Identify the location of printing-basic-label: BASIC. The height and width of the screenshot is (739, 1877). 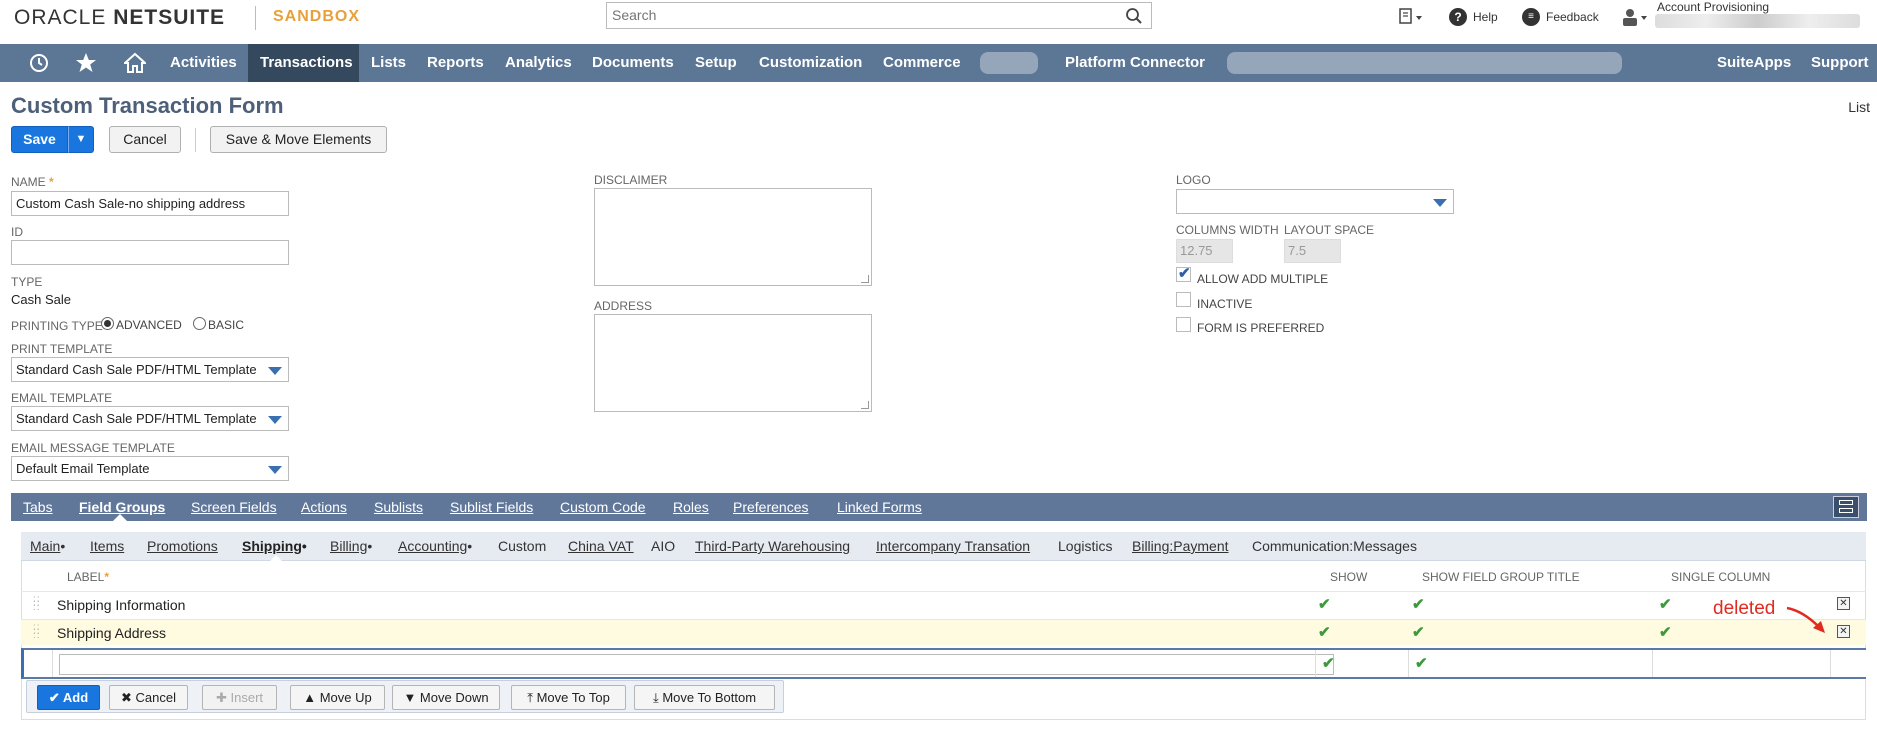
(226, 325).